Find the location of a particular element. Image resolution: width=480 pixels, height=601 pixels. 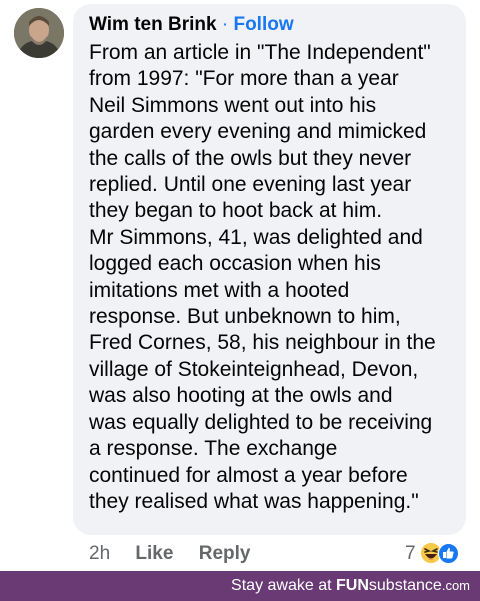

comment-actions: 2h Like Reply is located at coordinates (179, 554).